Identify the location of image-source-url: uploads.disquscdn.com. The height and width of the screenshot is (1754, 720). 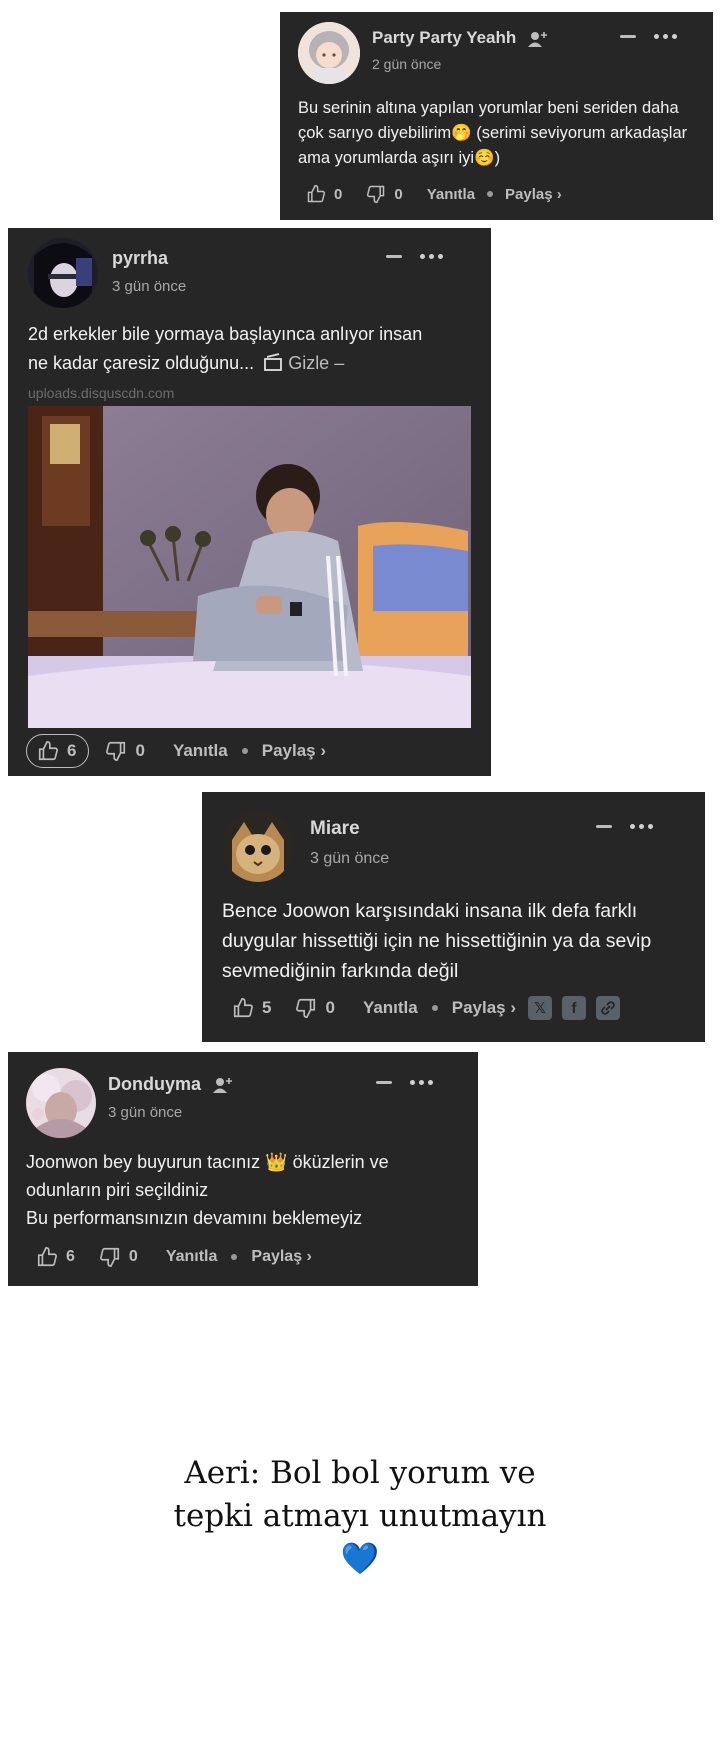
(101, 393).